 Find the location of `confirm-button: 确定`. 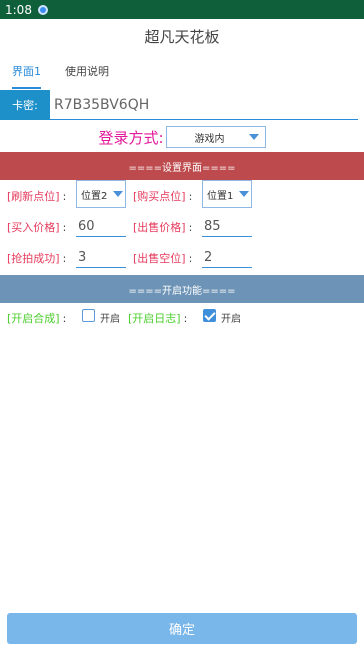

confirm-button: 确定 is located at coordinates (182, 628).